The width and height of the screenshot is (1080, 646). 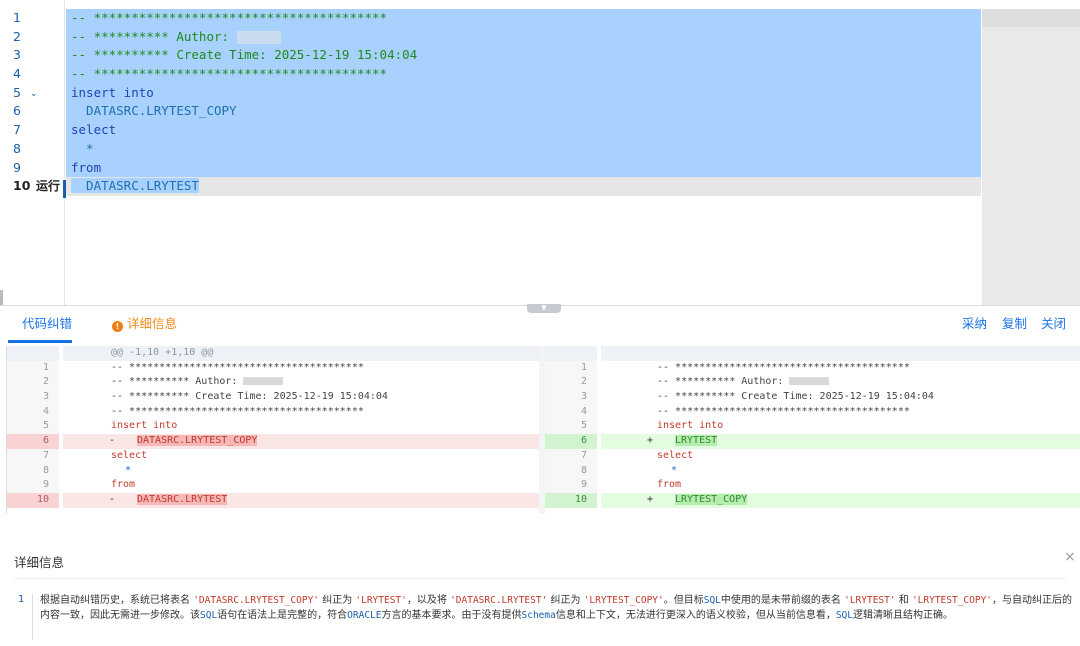 What do you see at coordinates (117, 326) in the screenshot?
I see `warning-icon: !` at bounding box center [117, 326].